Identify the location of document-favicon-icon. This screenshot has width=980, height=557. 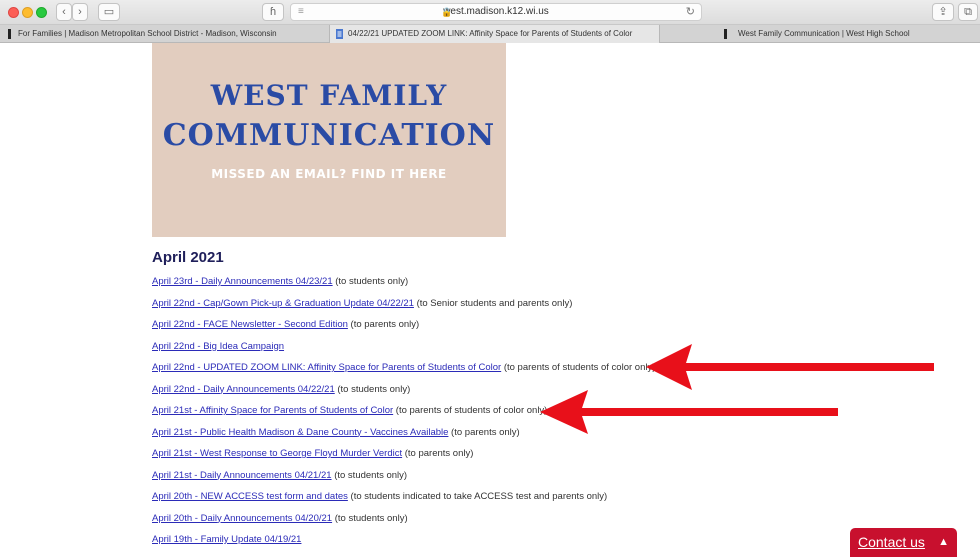
(339, 34).